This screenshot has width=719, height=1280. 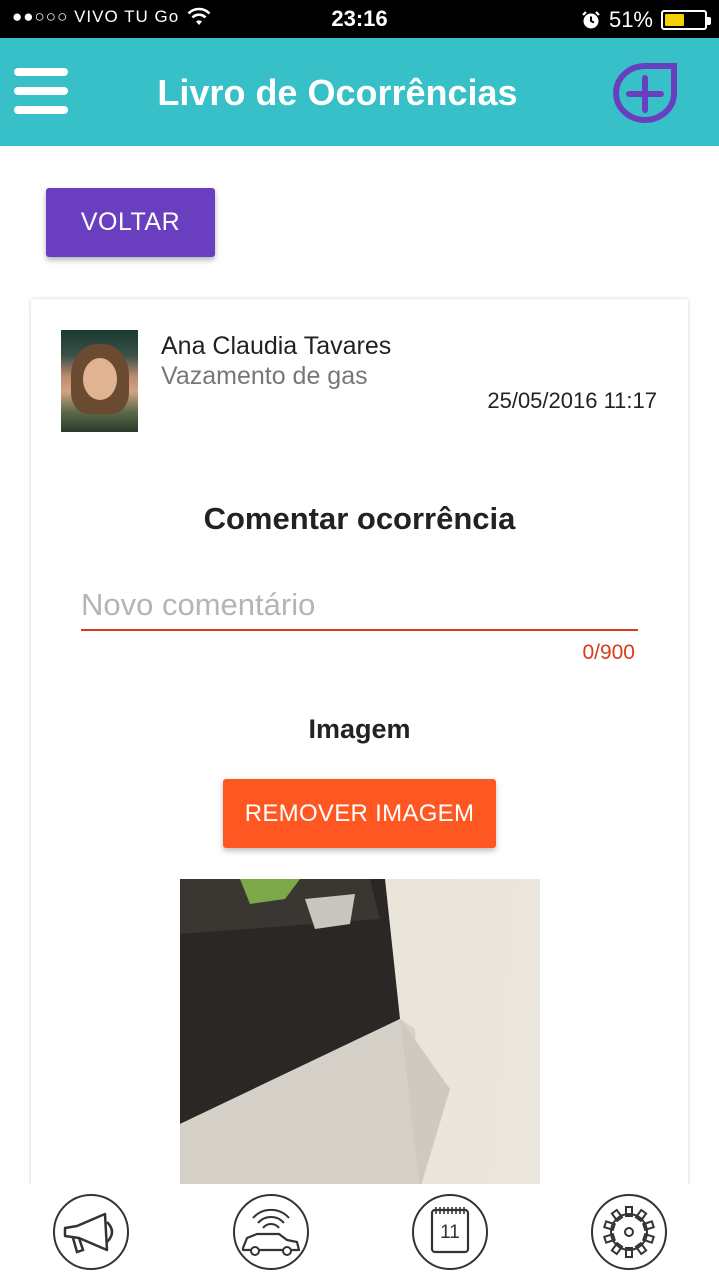 I want to click on author-name: Ana Claudia Tavares, so click(x=276, y=346).